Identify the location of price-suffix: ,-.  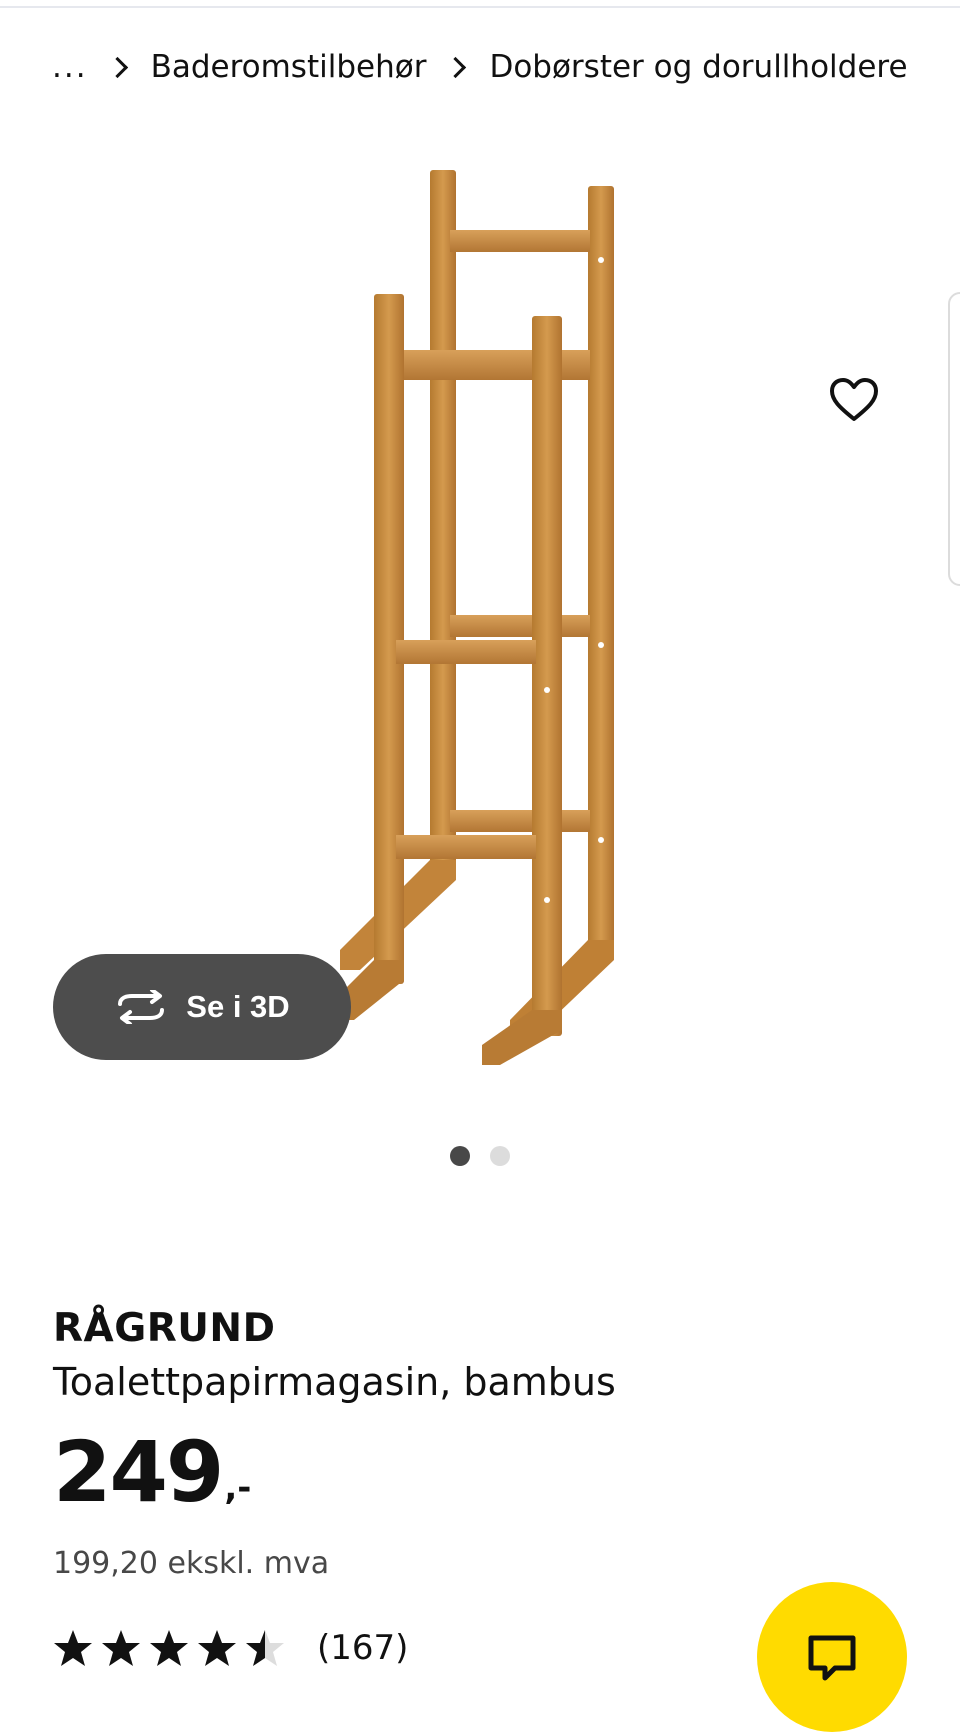
(238, 1488).